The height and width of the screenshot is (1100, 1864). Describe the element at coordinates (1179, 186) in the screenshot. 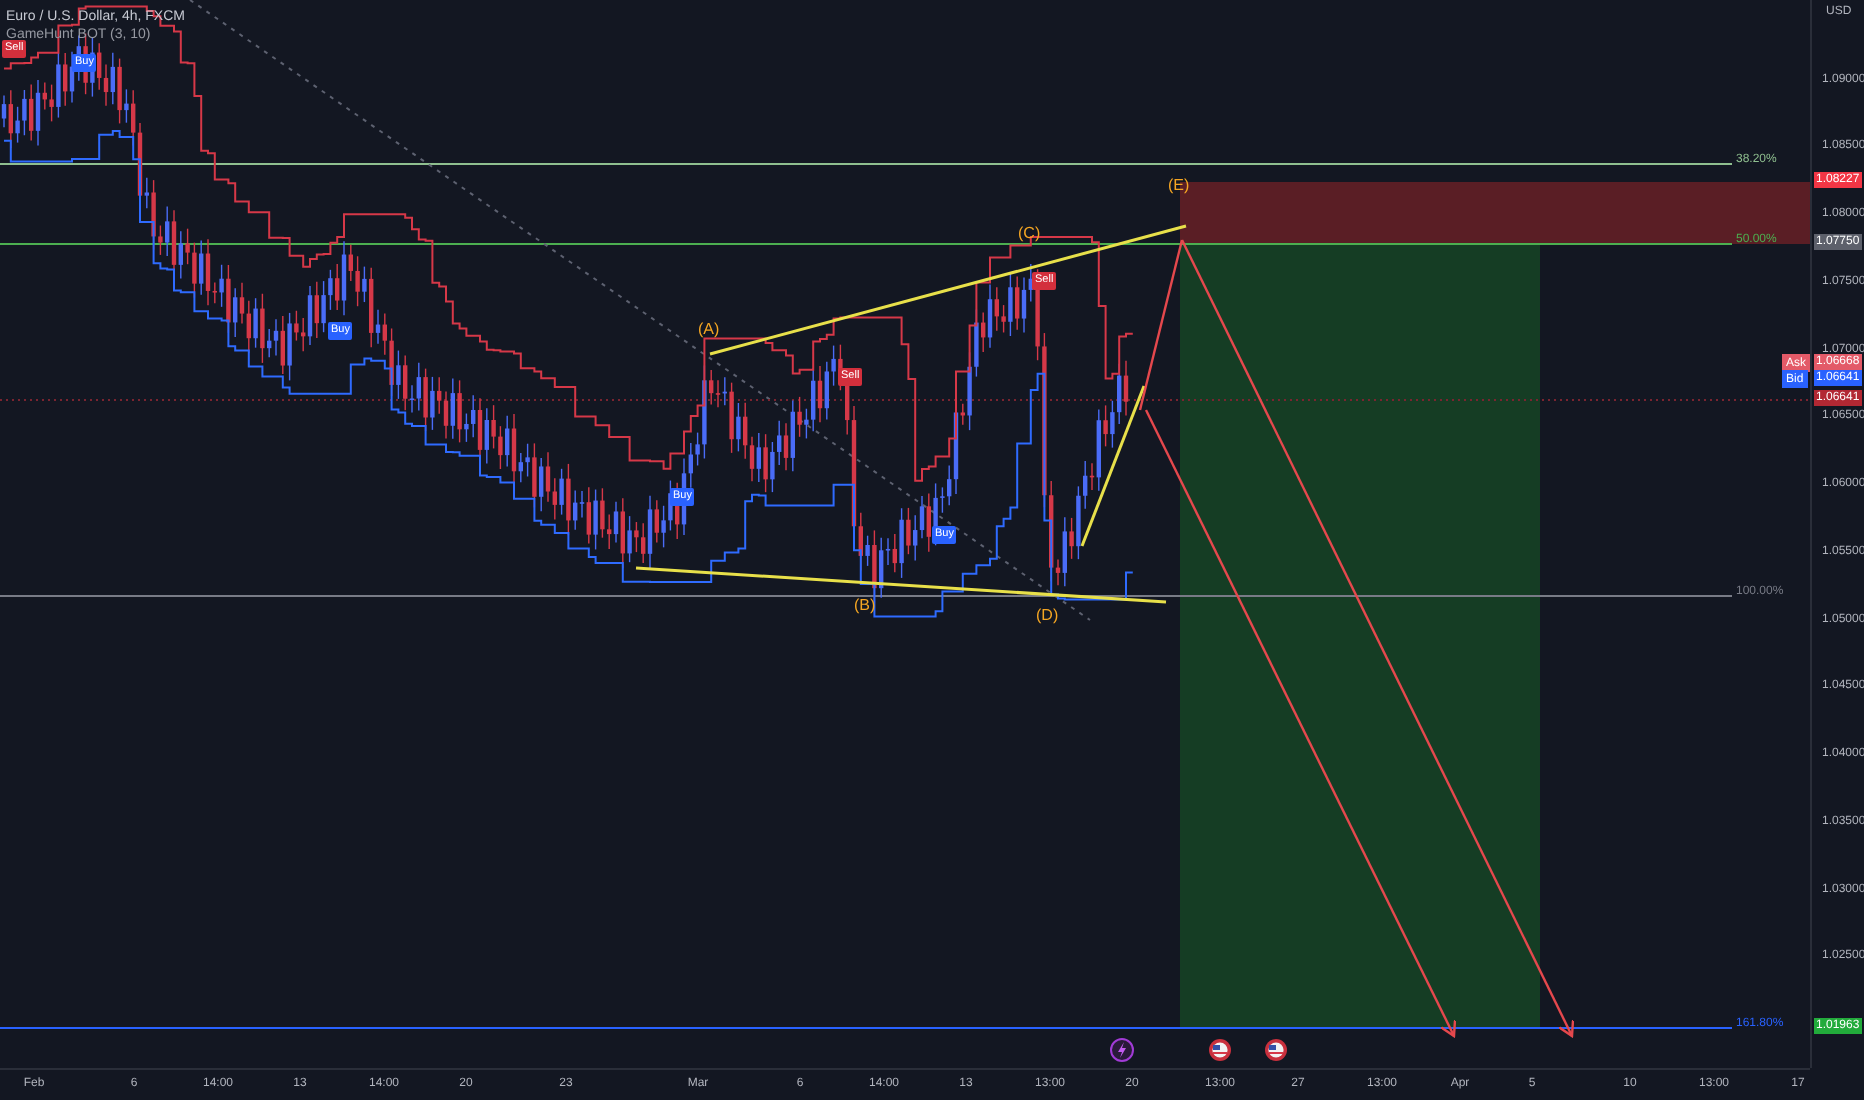

I see `wave-label: (E)` at that location.